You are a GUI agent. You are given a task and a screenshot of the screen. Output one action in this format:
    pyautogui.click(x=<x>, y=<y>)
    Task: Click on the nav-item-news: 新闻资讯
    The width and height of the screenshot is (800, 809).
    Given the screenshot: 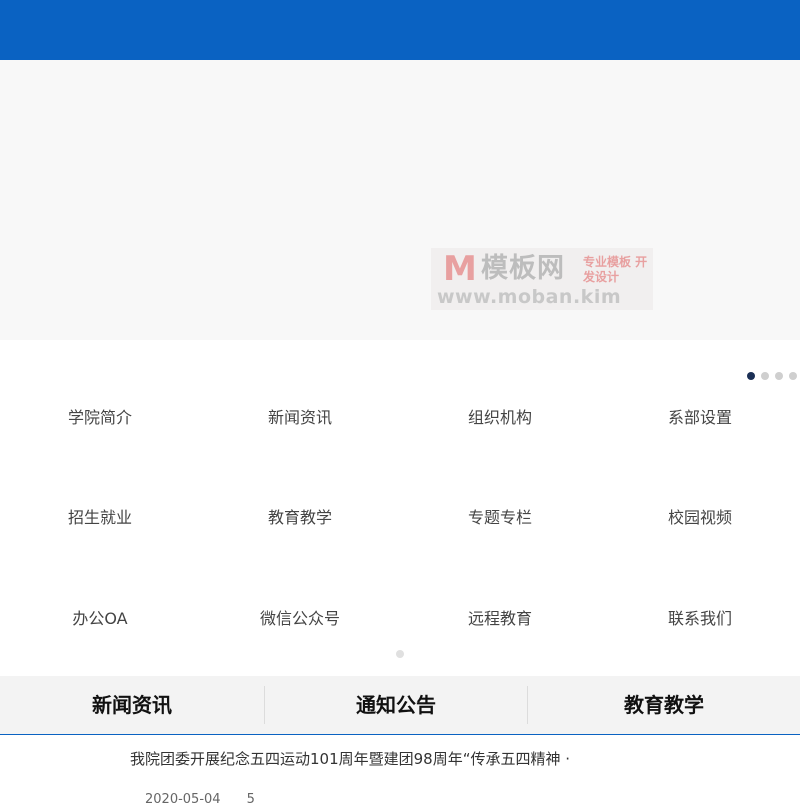 What is the action you would take?
    pyautogui.click(x=300, y=418)
    